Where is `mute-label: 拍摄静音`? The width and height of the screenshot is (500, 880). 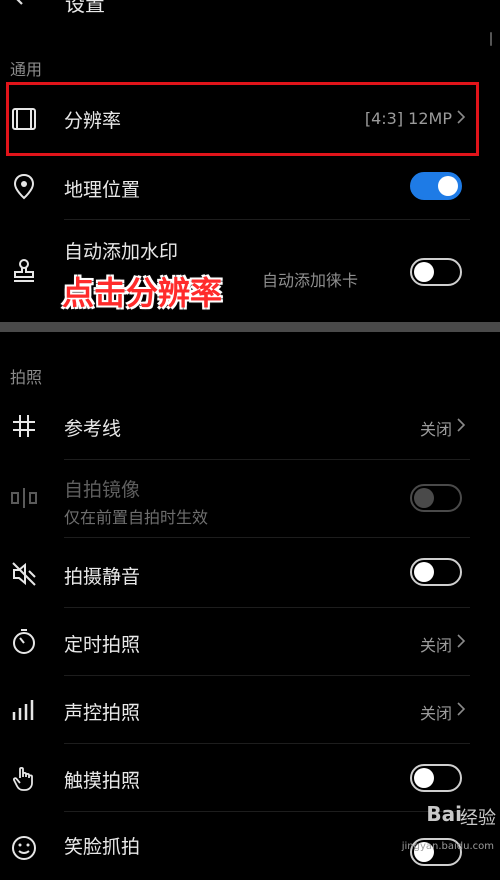
mute-label: 拍摄静音 is located at coordinates (102, 577).